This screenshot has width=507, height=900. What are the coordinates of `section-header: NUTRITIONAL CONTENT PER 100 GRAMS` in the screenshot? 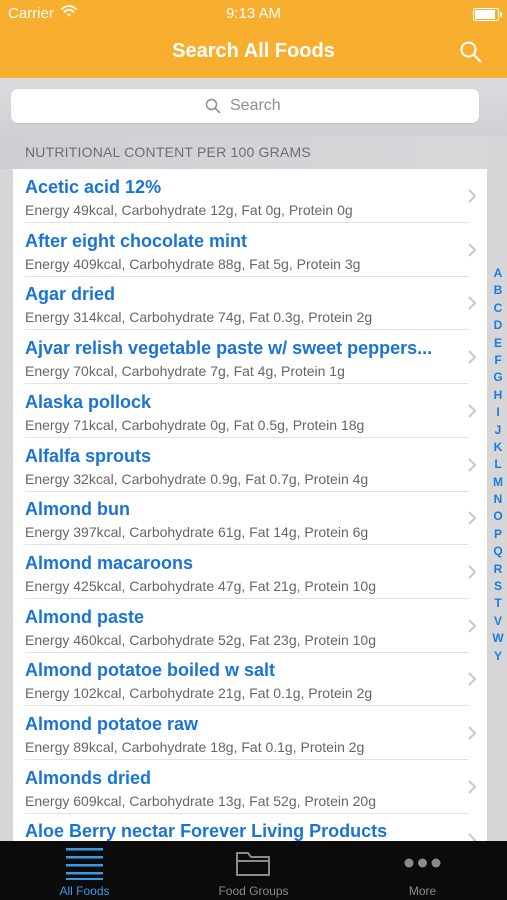 It's located at (244, 152).